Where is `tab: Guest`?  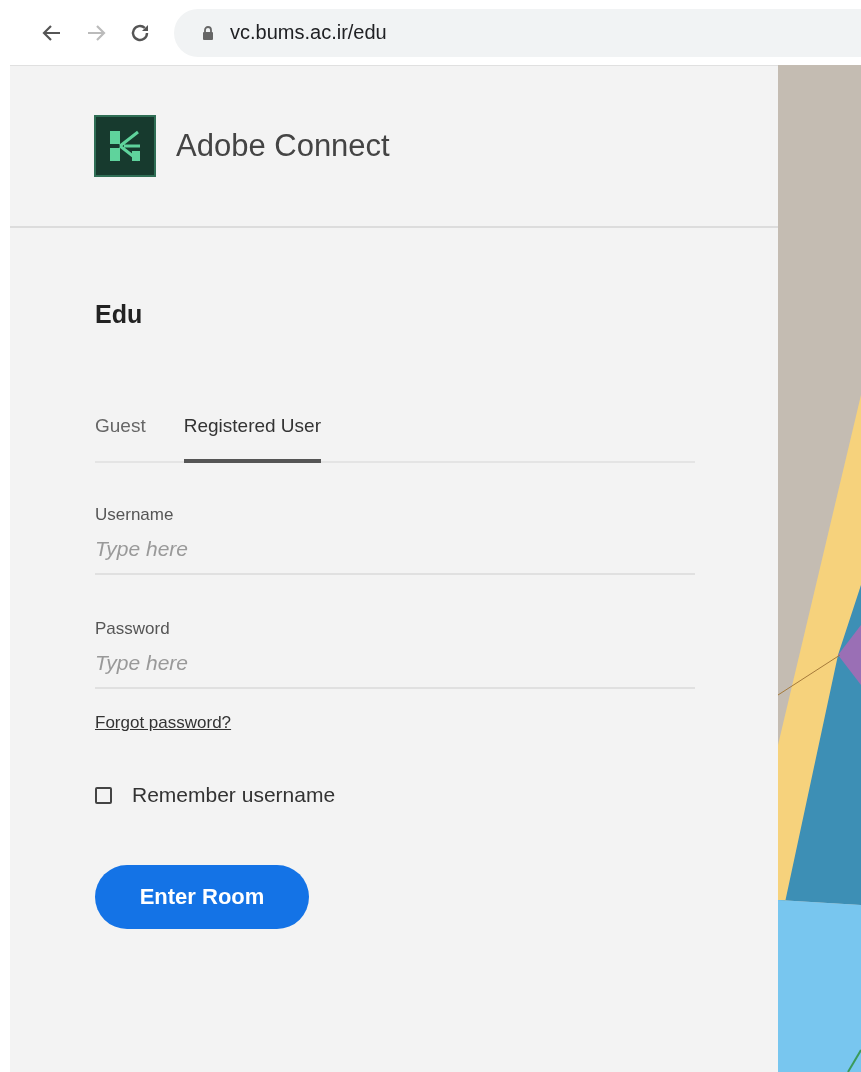
tab: Guest is located at coordinates (120, 439).